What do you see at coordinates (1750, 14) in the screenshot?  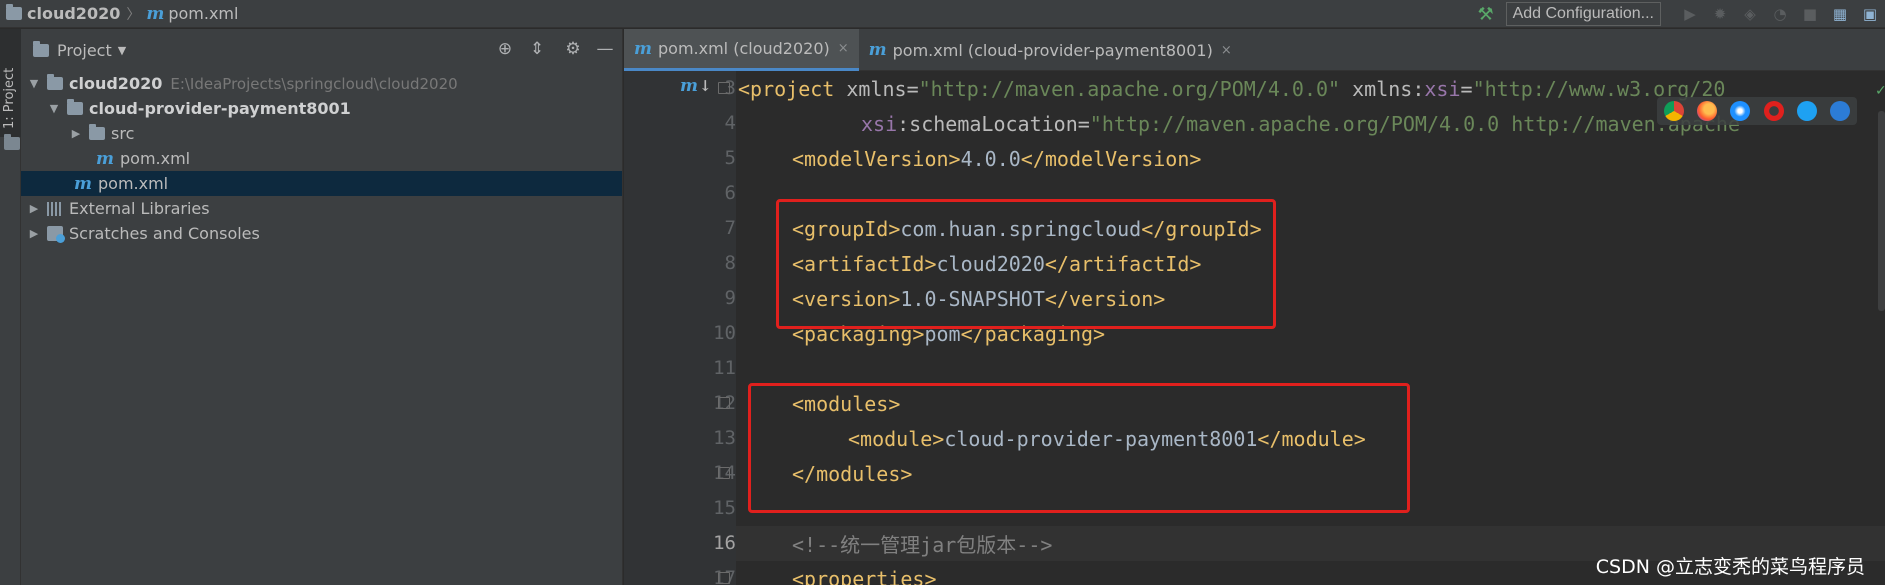 I see `coverage-icon: ◈` at bounding box center [1750, 14].